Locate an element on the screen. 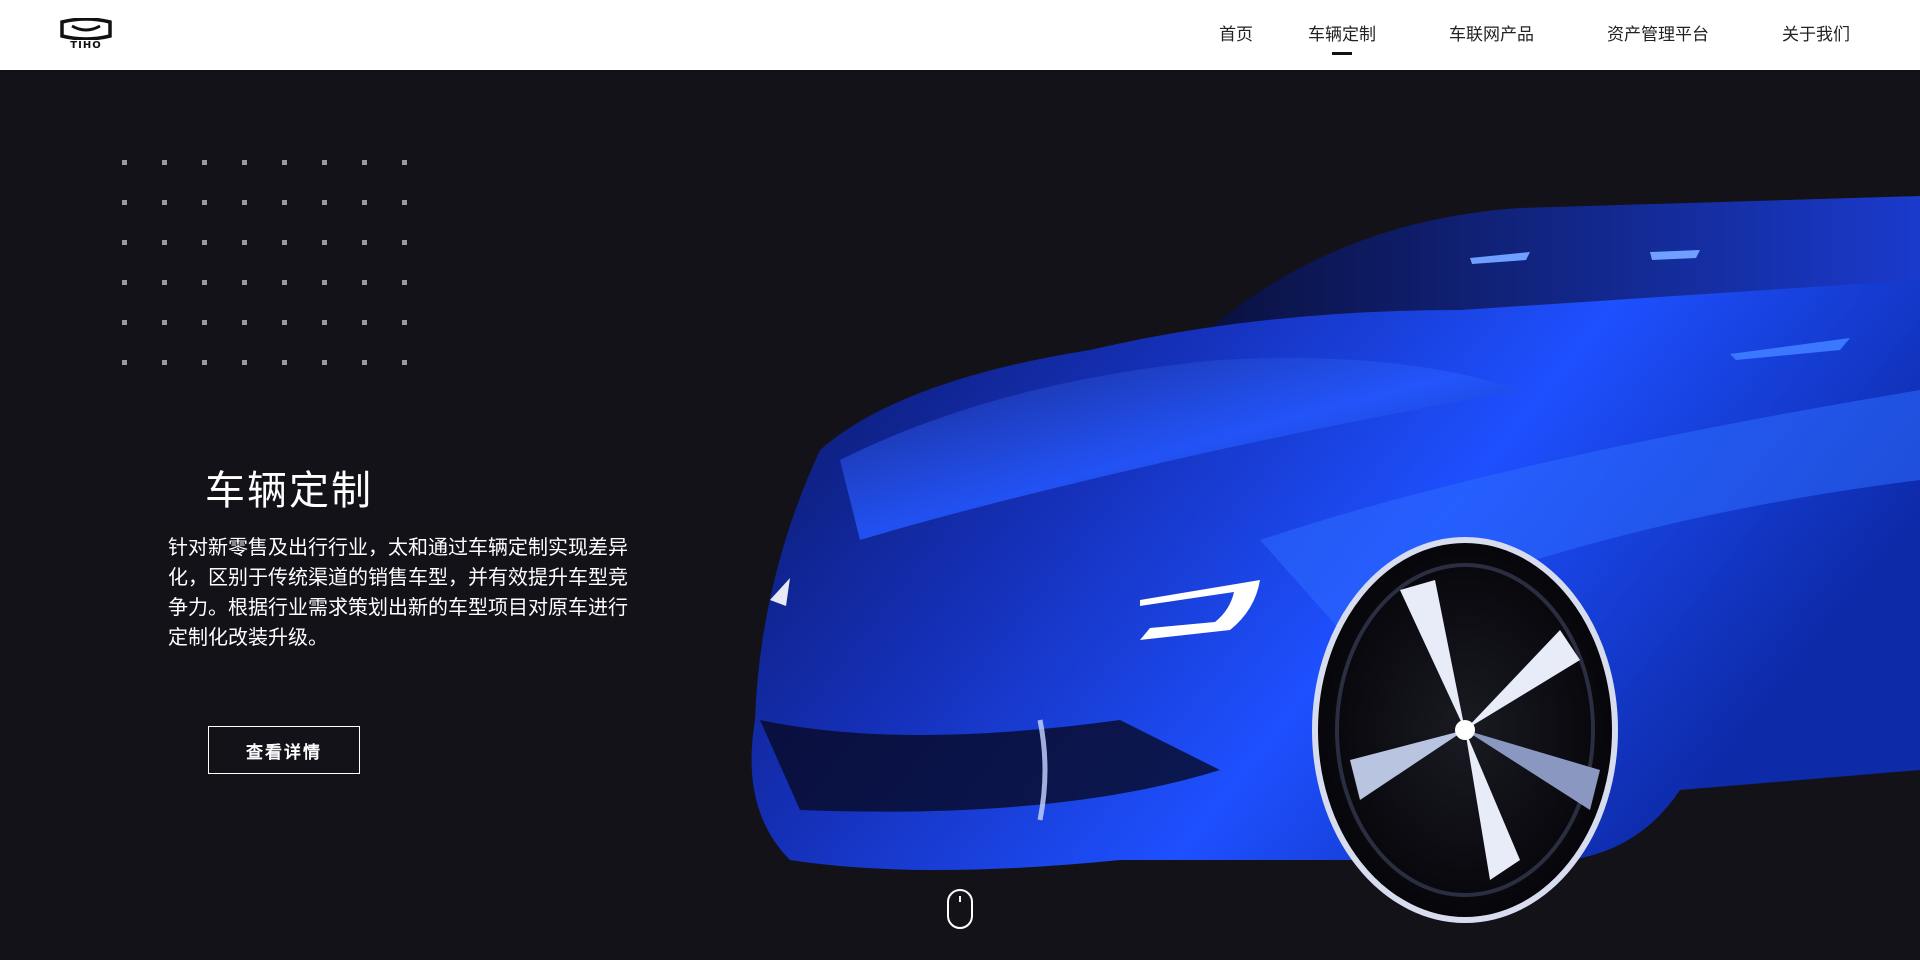 This screenshot has width=1920, height=960. brand-logo: TIHO is located at coordinates (86, 35).